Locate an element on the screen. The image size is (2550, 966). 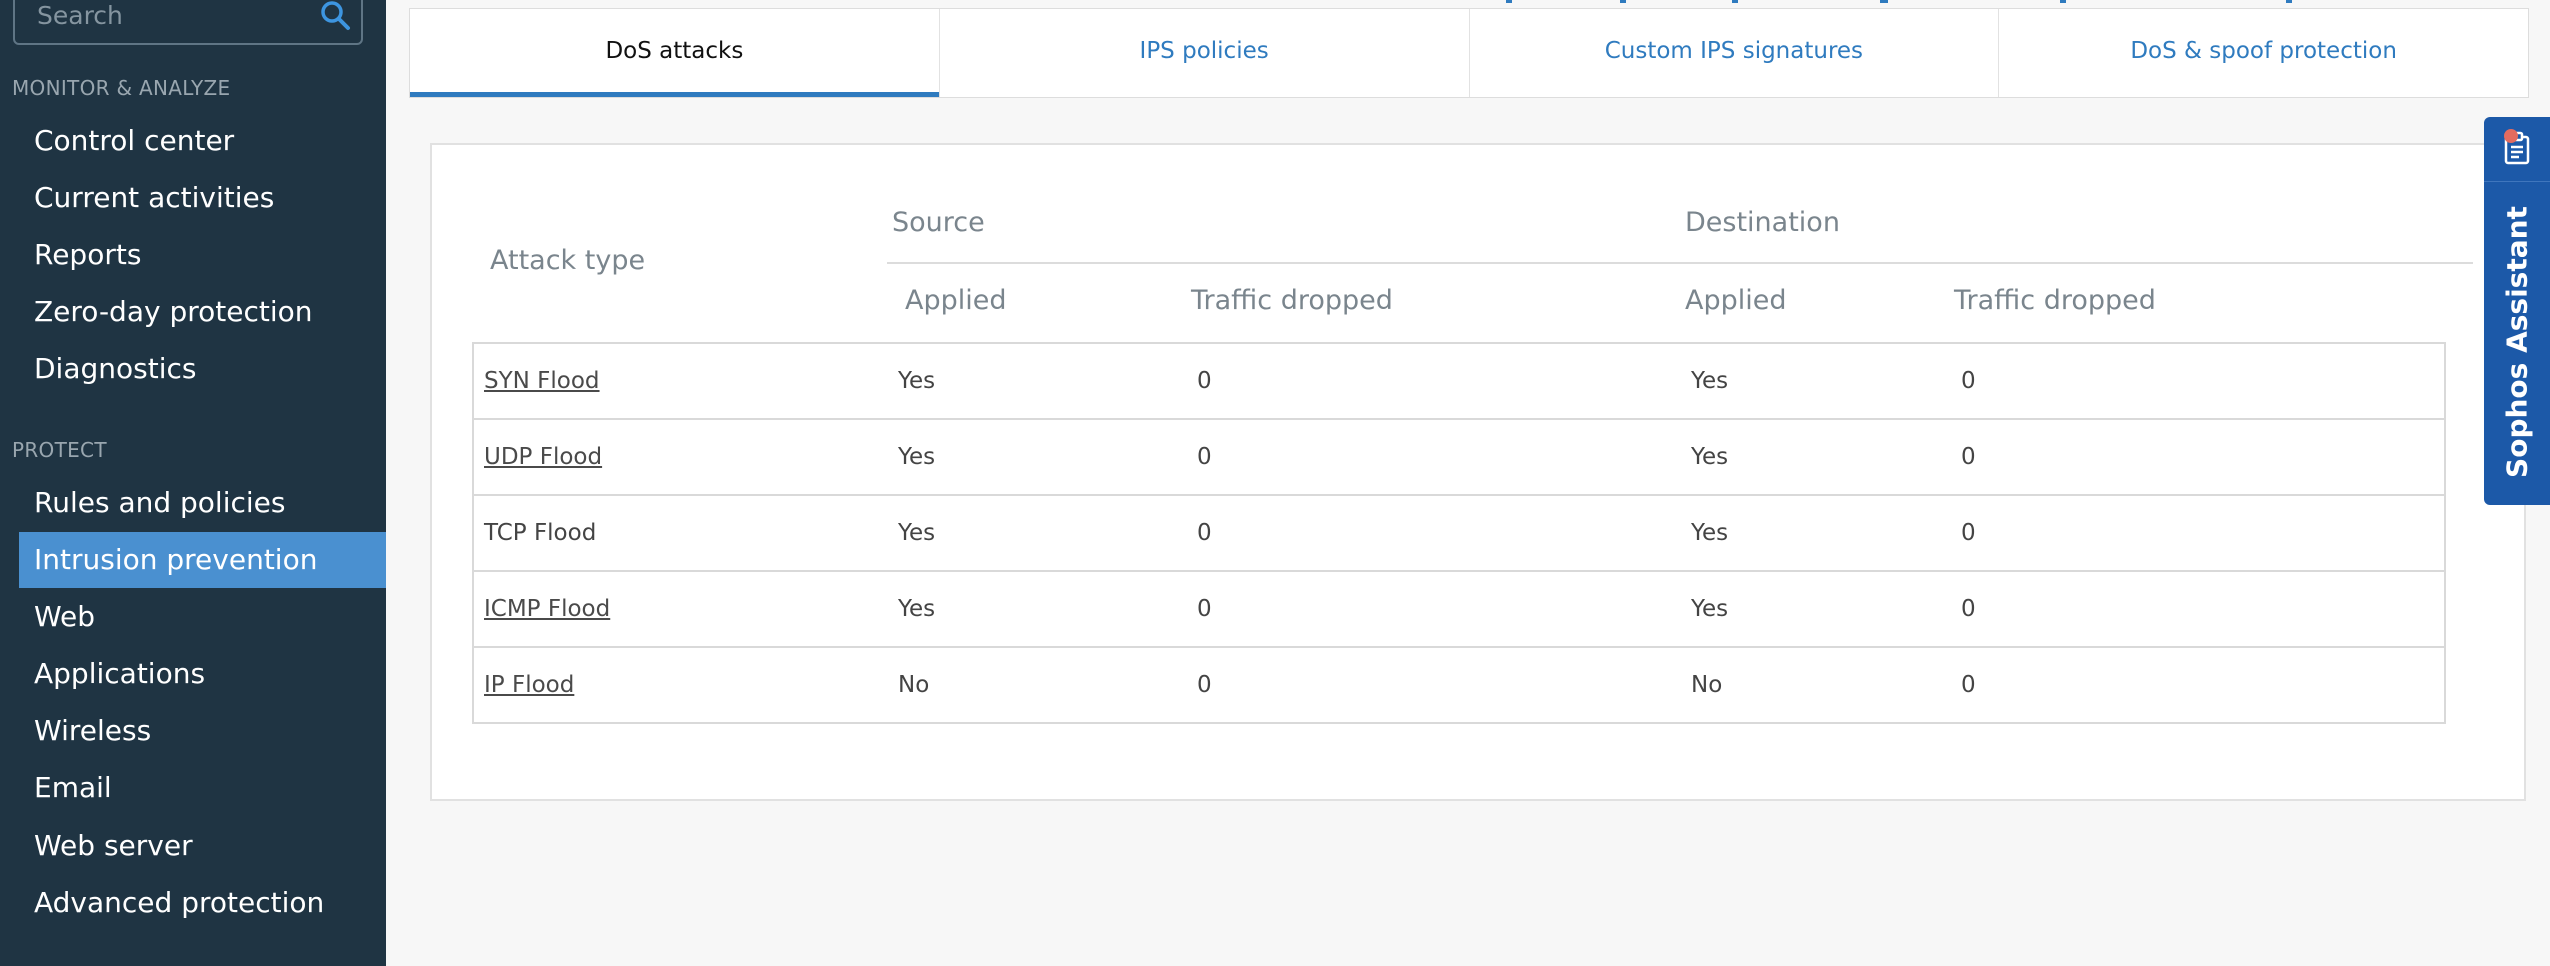
attack-link-icmp-flood: ICMP Flood is located at coordinates (547, 609).